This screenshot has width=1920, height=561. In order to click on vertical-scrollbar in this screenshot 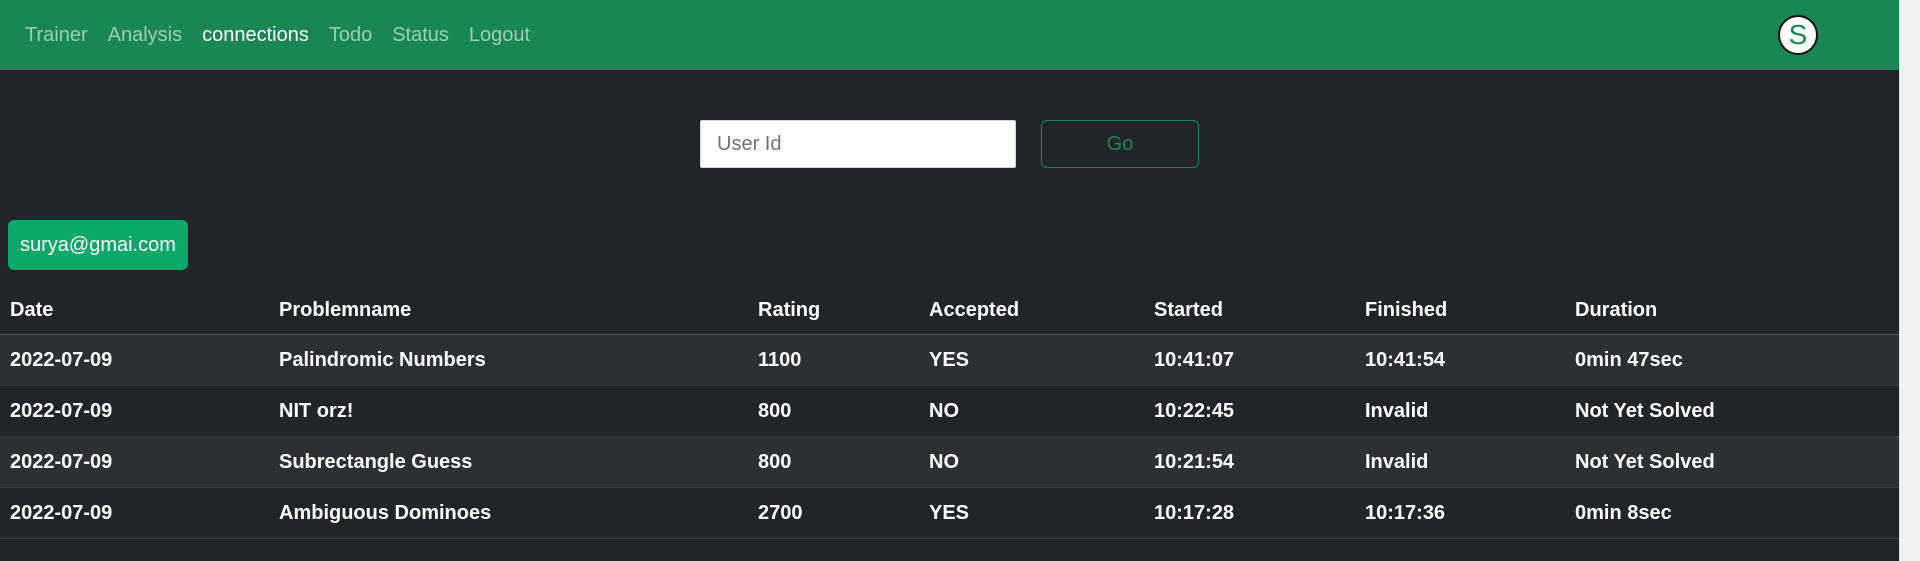, I will do `click(1909, 280)`.